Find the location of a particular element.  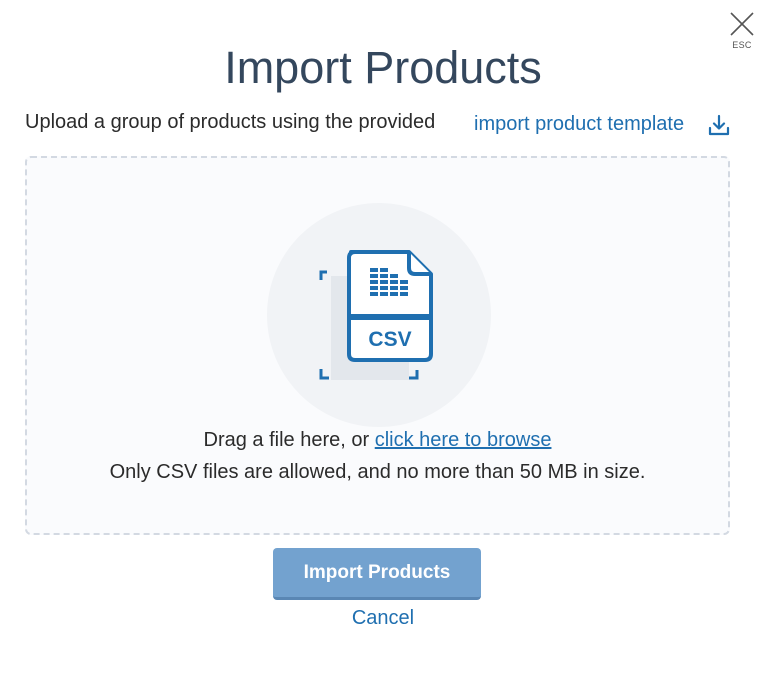

browse-link: click here to browse is located at coordinates (463, 440).